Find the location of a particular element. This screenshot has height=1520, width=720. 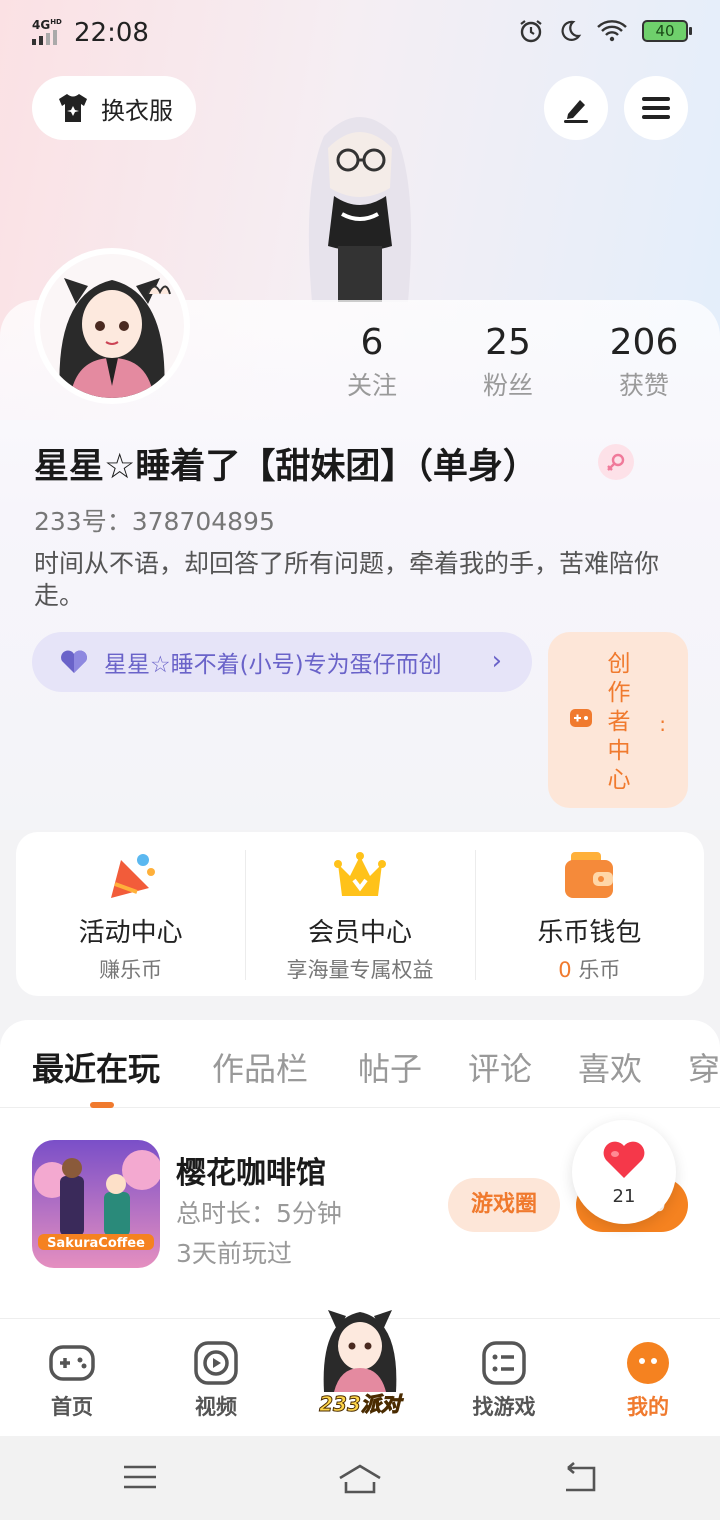

creator-center-label: 创作者中心 is located at coordinates (619, 722).